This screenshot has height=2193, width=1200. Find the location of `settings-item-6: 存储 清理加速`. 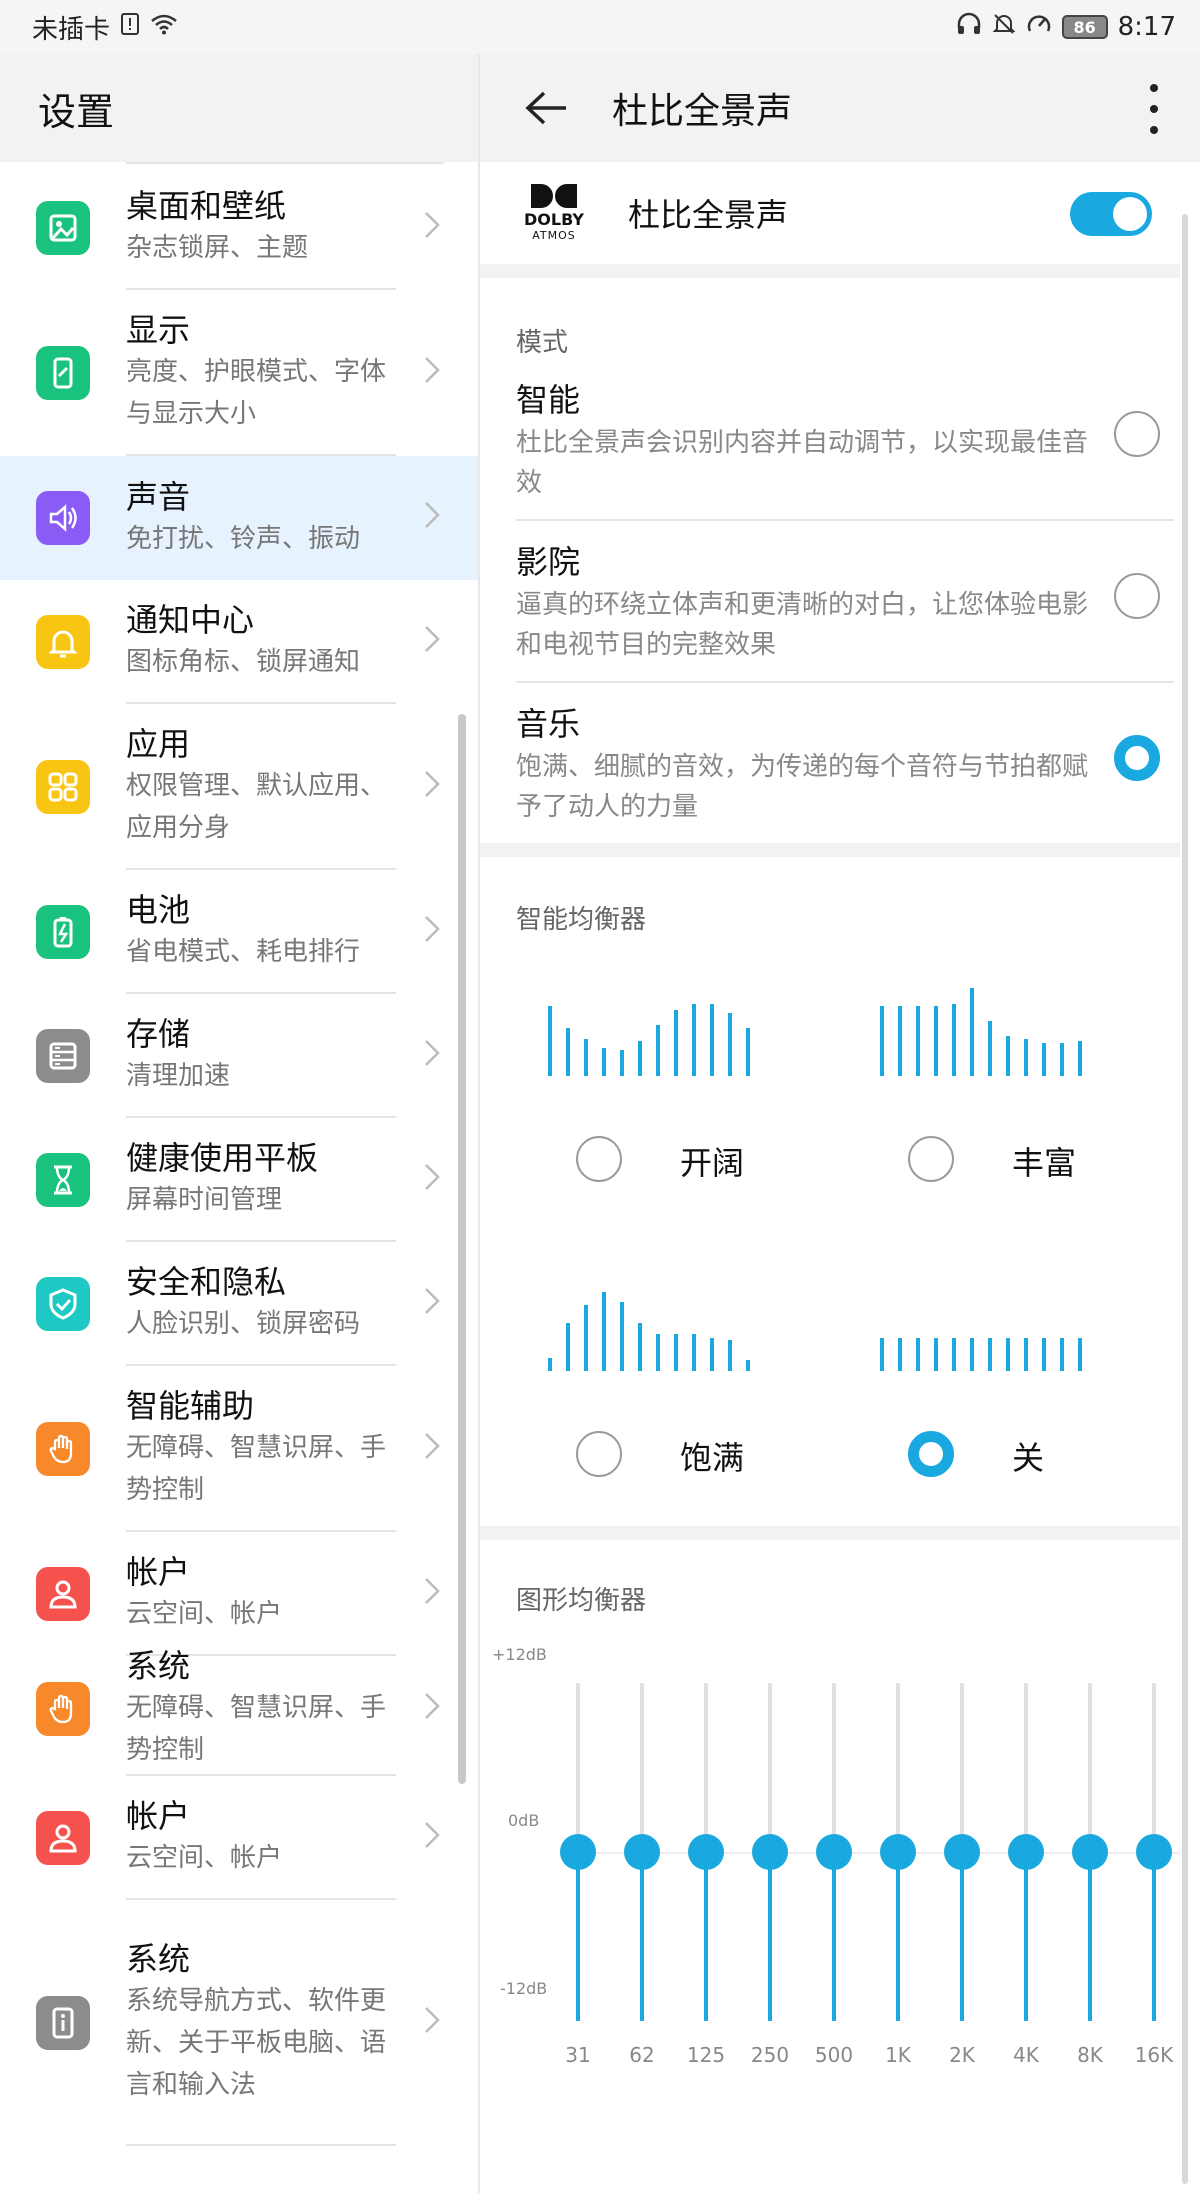

settings-item-6: 存储 清理加速 is located at coordinates (239, 1056).